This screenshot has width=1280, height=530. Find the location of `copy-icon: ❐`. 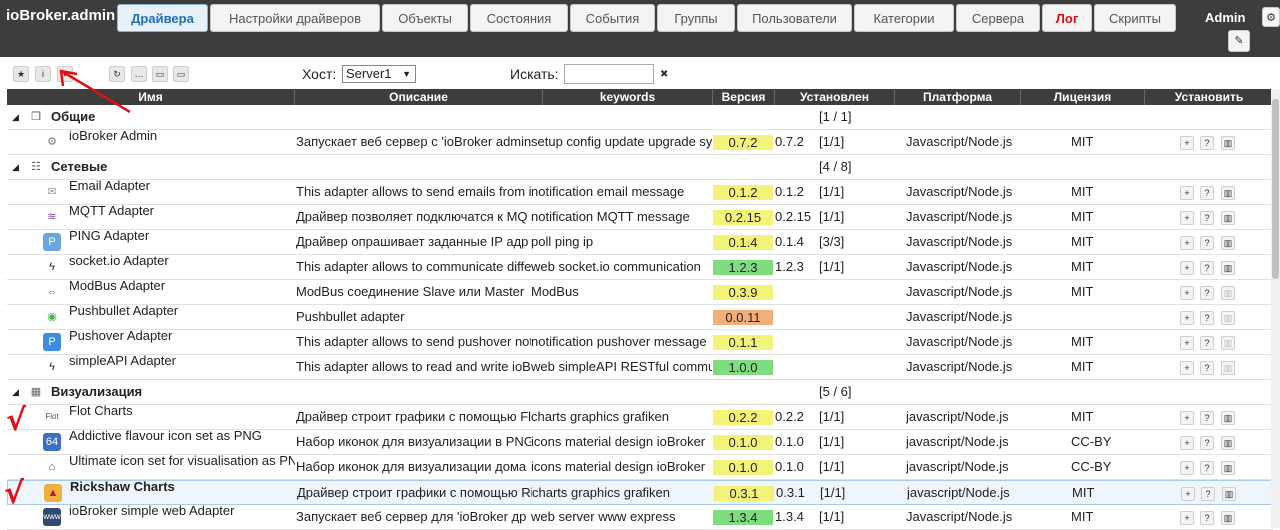

copy-icon: ❐ is located at coordinates (36, 117).